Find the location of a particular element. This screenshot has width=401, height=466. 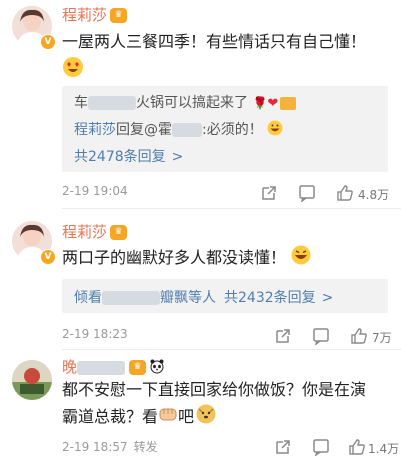

comment-footer: 2-19 18:23 7万 is located at coordinates (227, 337).